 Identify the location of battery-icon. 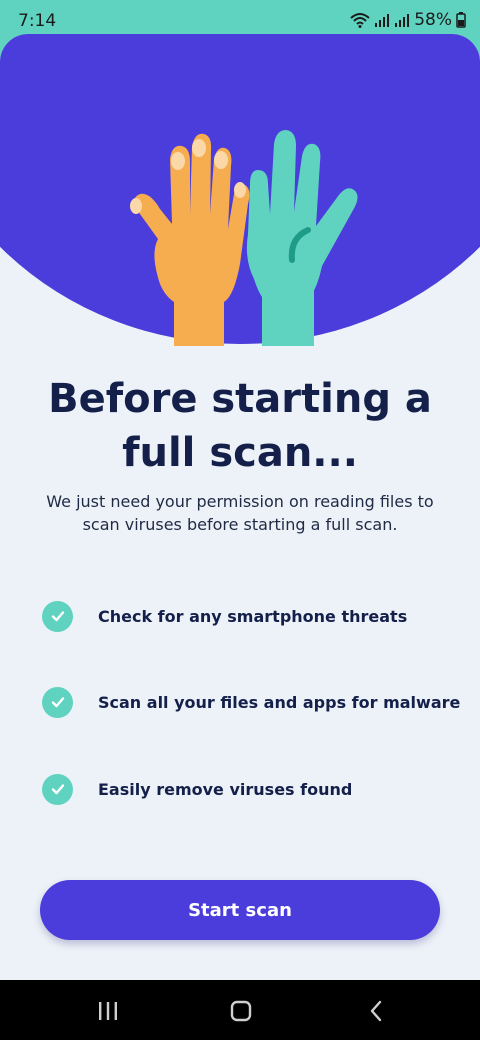
(461, 20).